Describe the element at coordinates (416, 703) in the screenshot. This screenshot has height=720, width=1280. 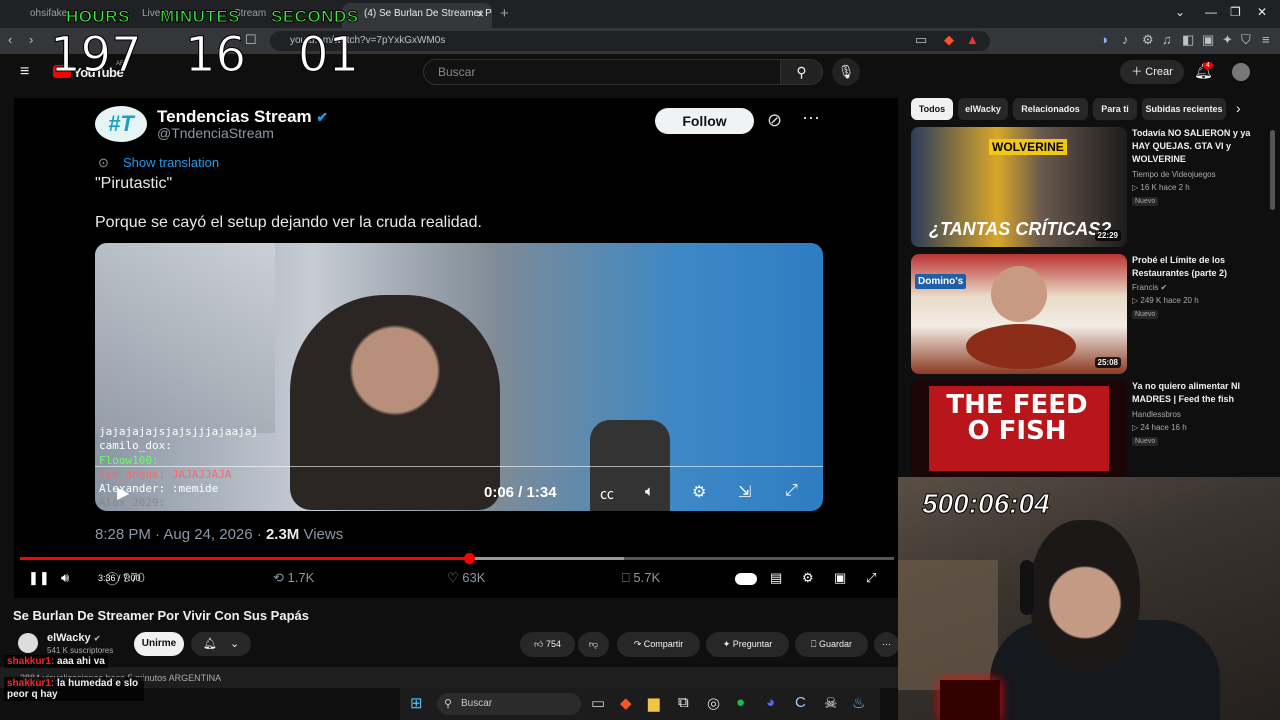
I see `windows-start-icon: ⊞` at that location.